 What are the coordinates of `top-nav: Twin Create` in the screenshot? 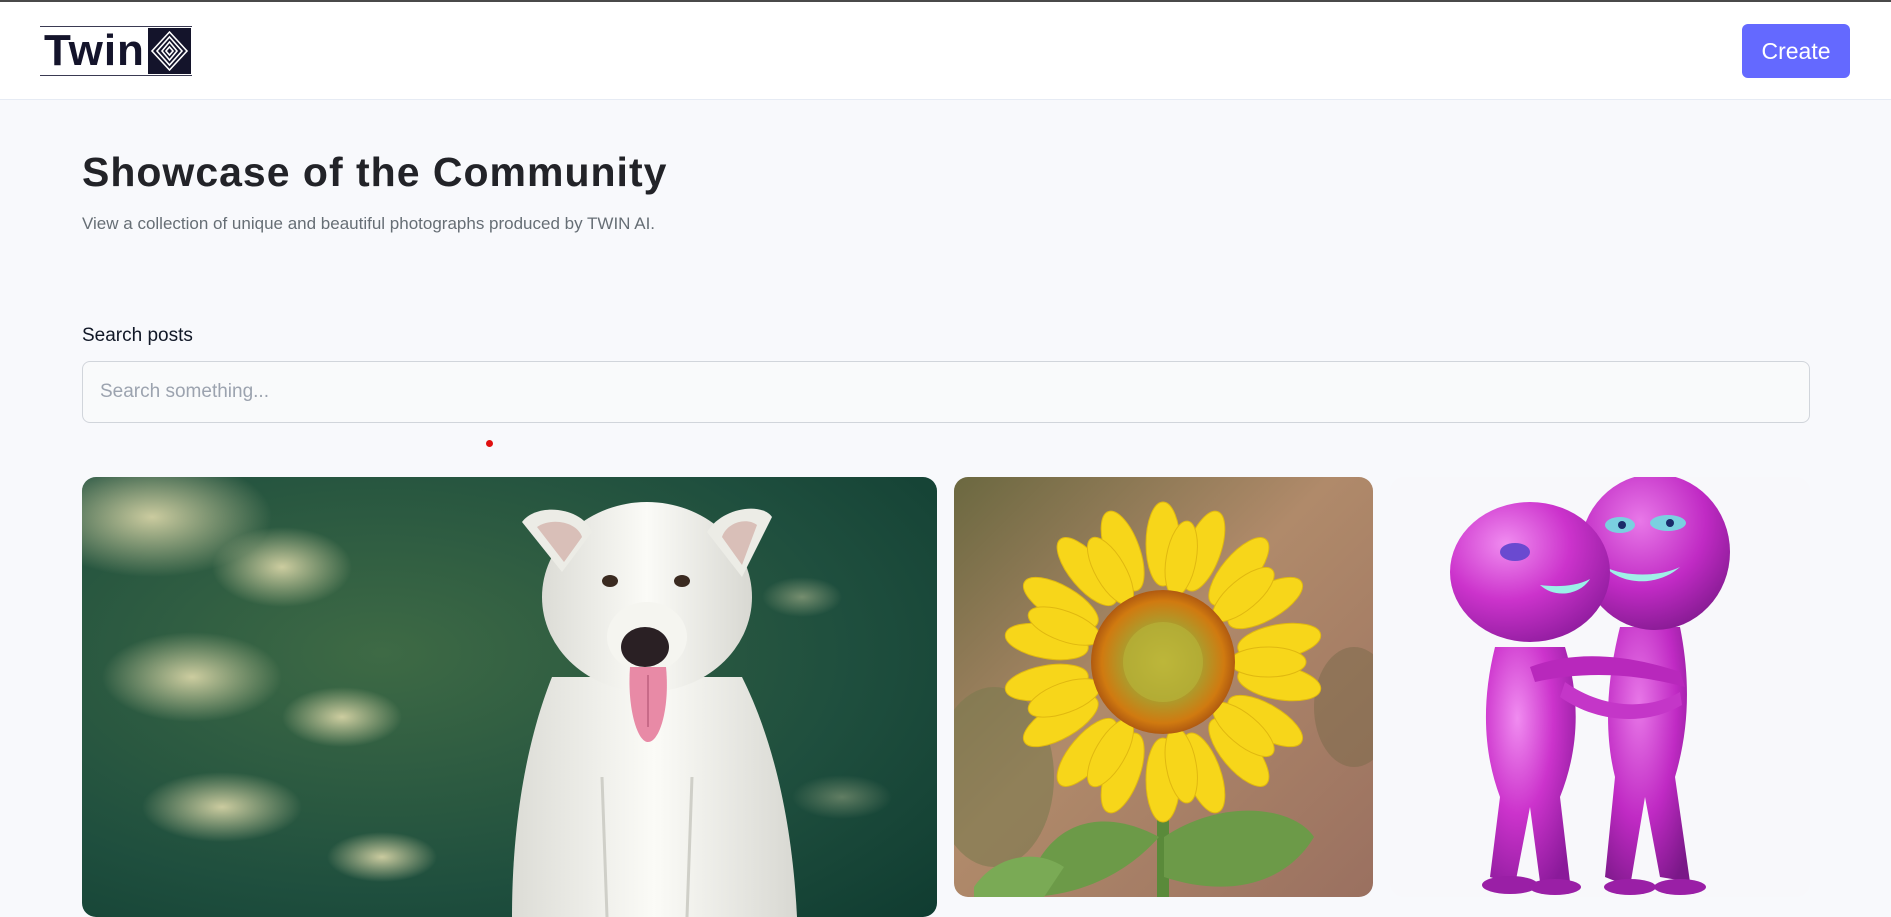 It's located at (945, 51).